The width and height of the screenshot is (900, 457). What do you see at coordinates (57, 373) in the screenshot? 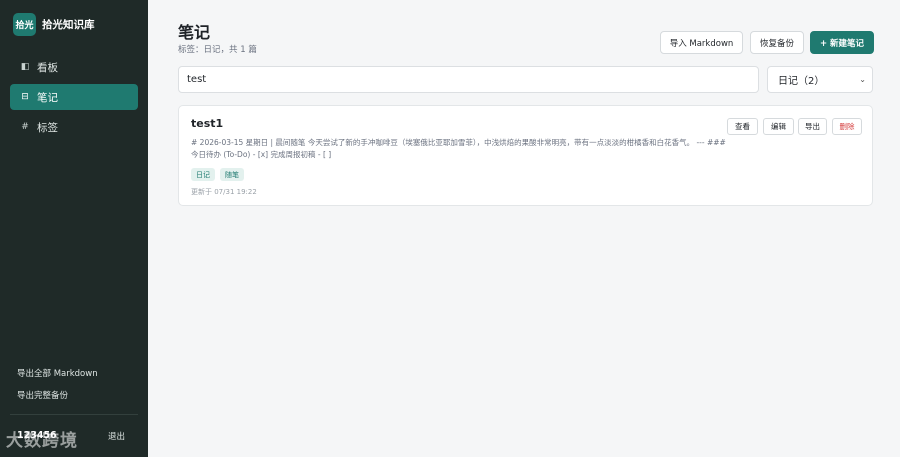
I see `export-all-markdown-link: 导出全部 Markdown` at bounding box center [57, 373].